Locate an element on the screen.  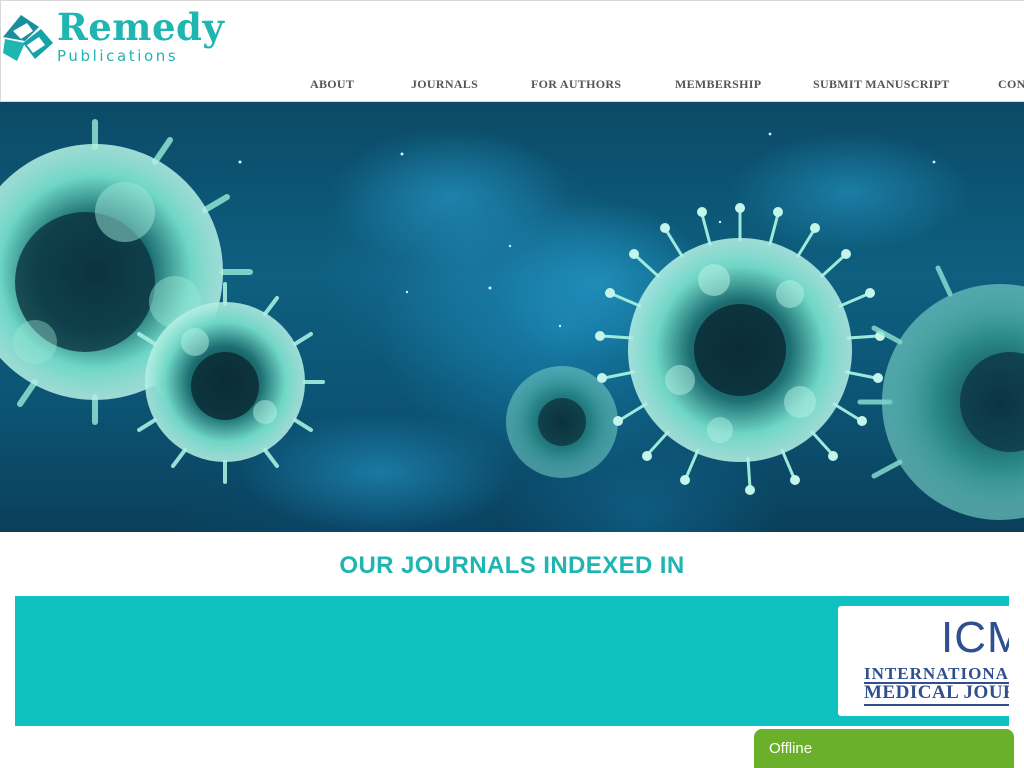
logo-r-icon is located at coordinates (28, 38).